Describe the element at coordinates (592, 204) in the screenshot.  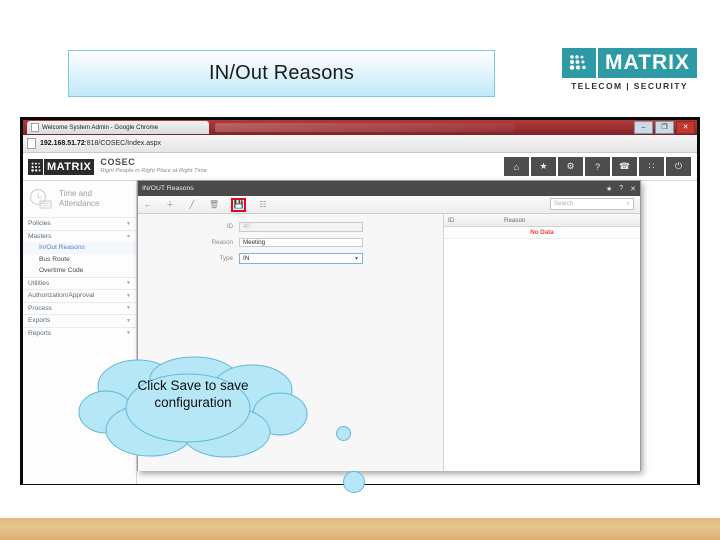
I see `search-input: Search ⌕` at that location.